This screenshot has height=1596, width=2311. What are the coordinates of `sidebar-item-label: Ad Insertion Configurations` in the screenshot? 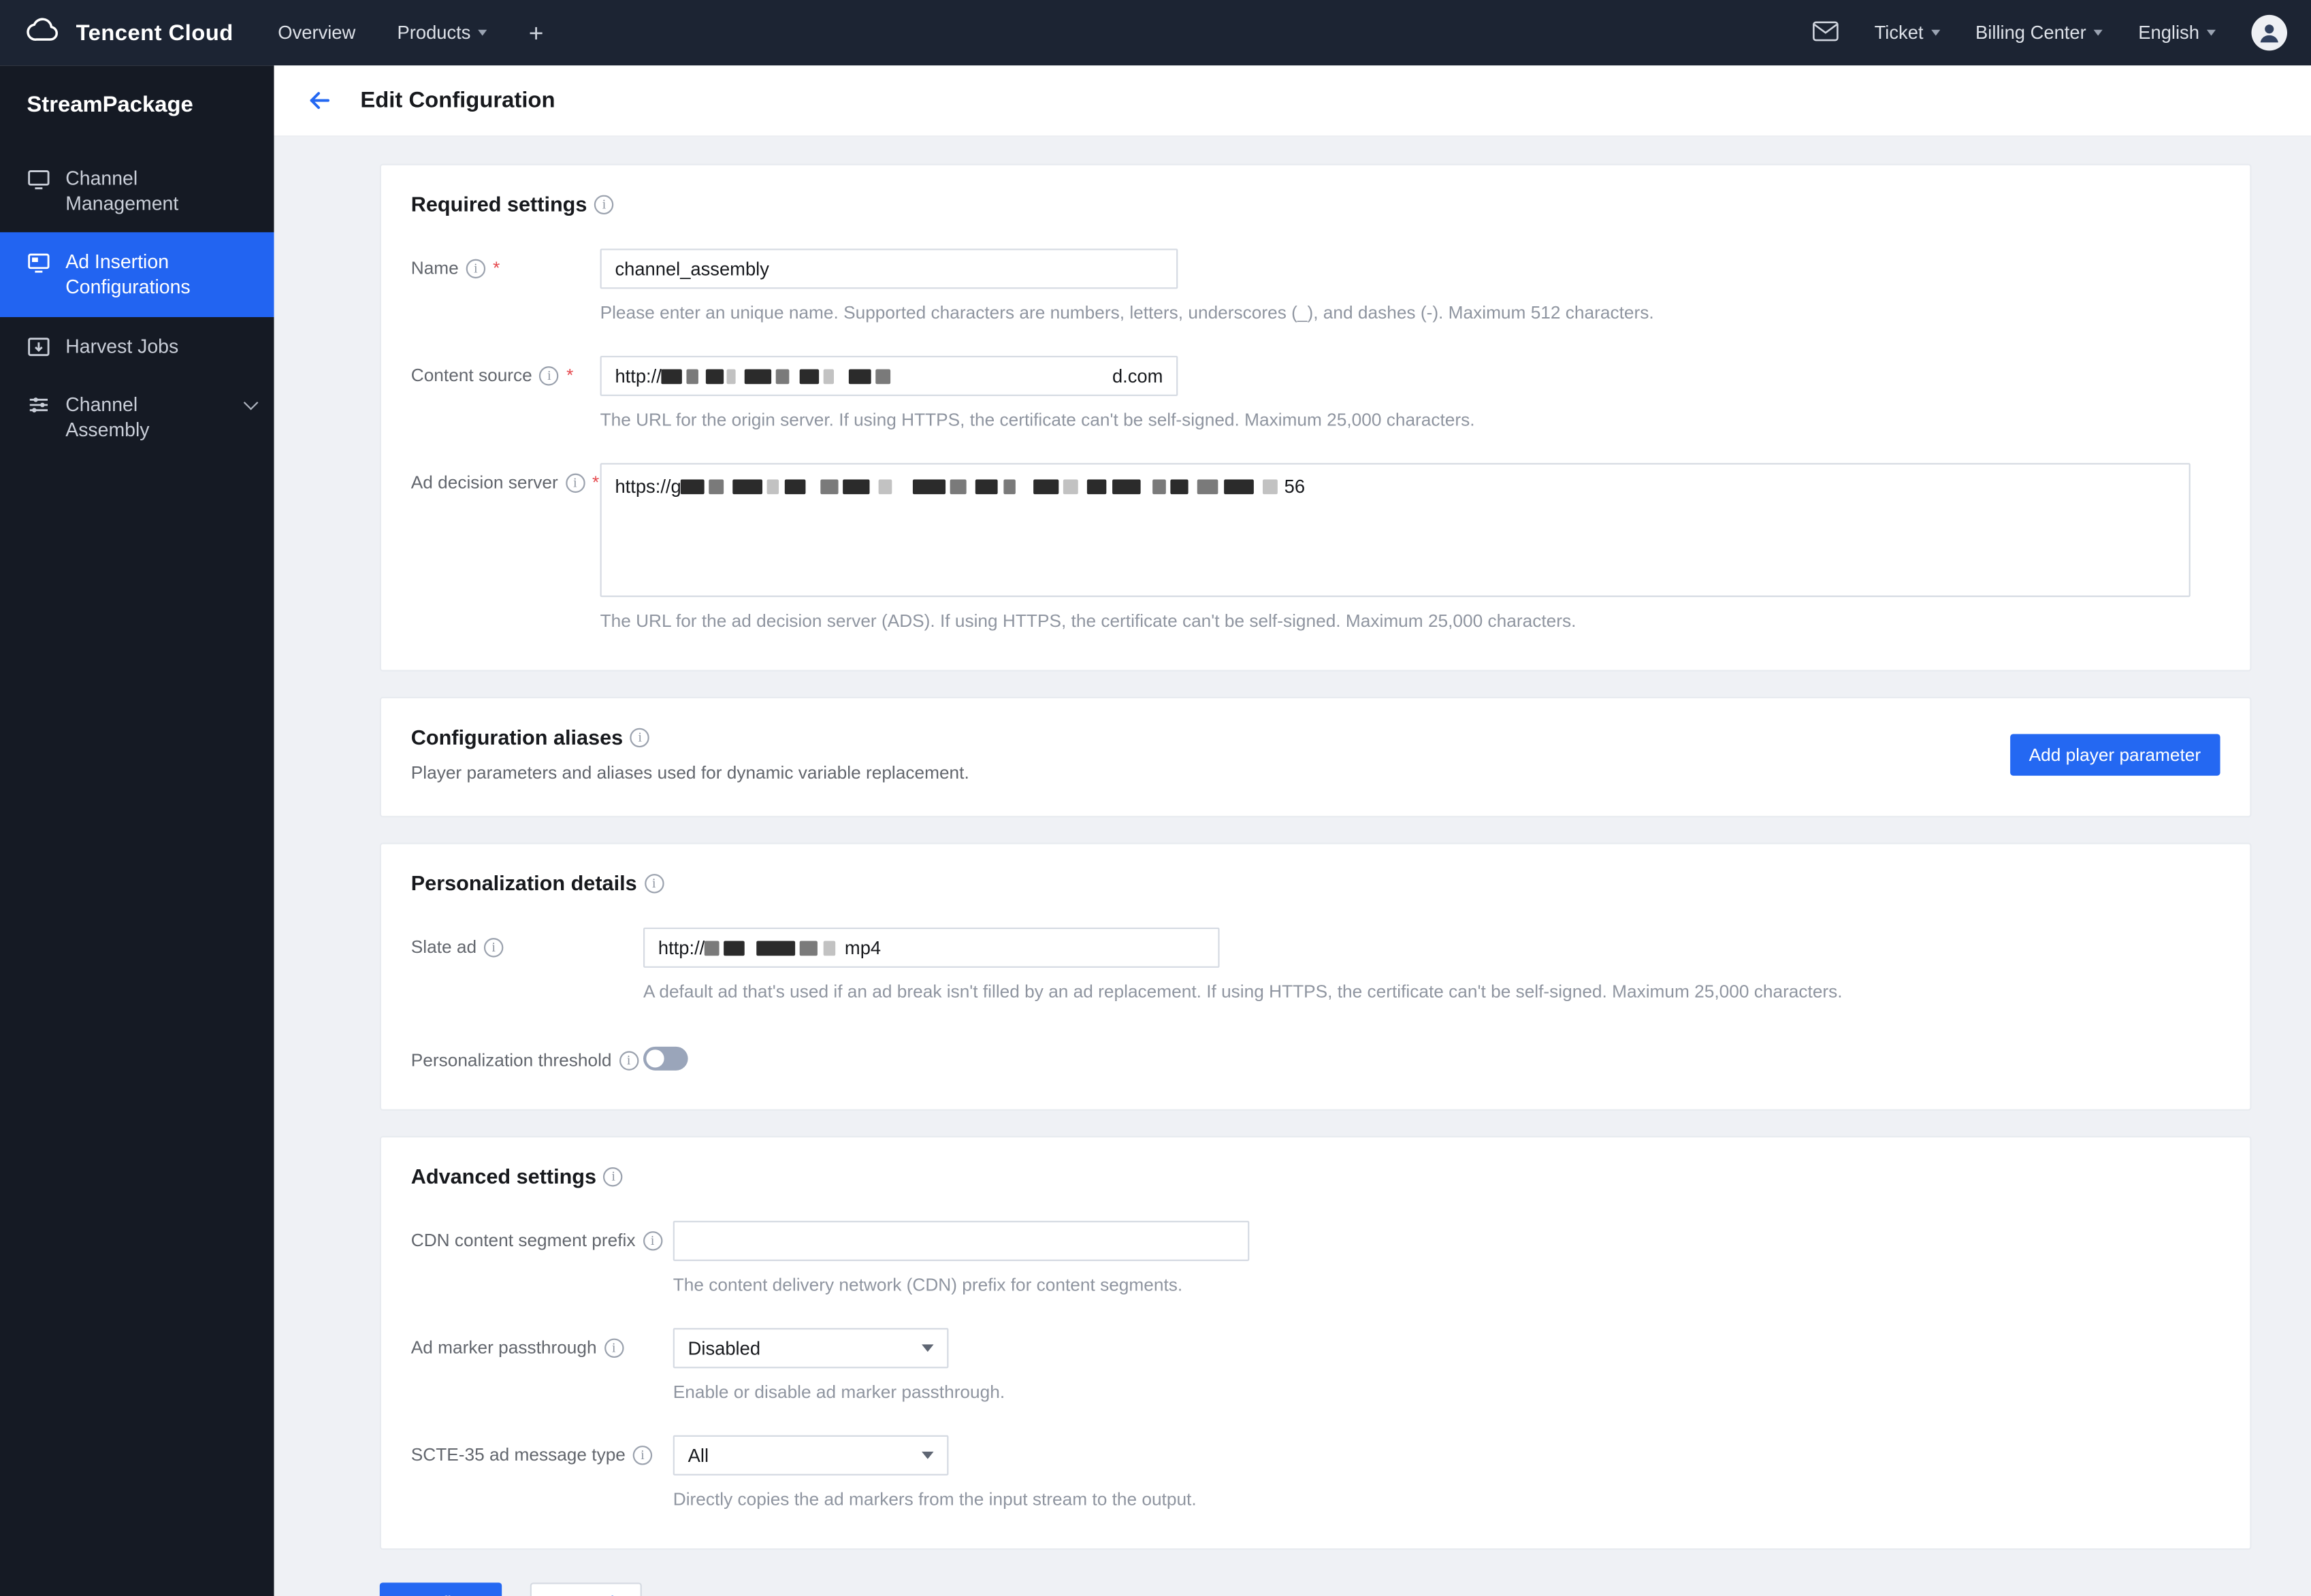 It's located at (128, 275).